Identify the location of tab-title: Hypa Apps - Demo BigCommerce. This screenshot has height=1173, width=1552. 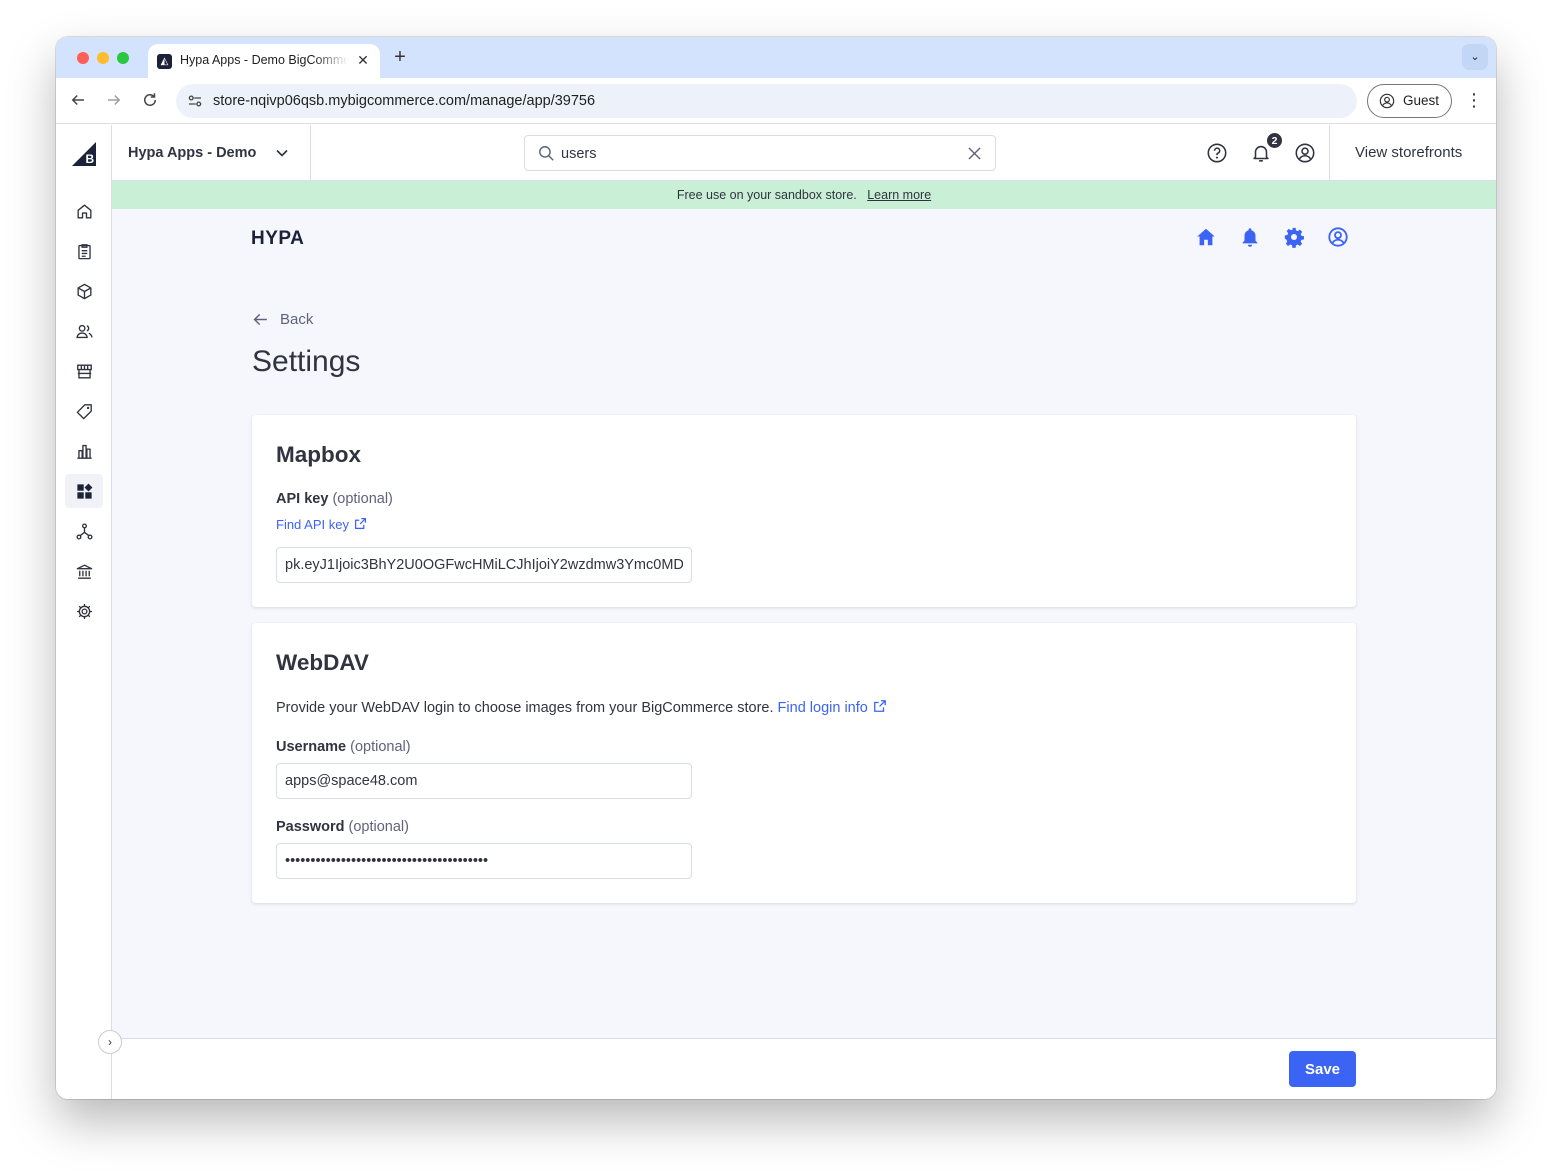
(264, 60).